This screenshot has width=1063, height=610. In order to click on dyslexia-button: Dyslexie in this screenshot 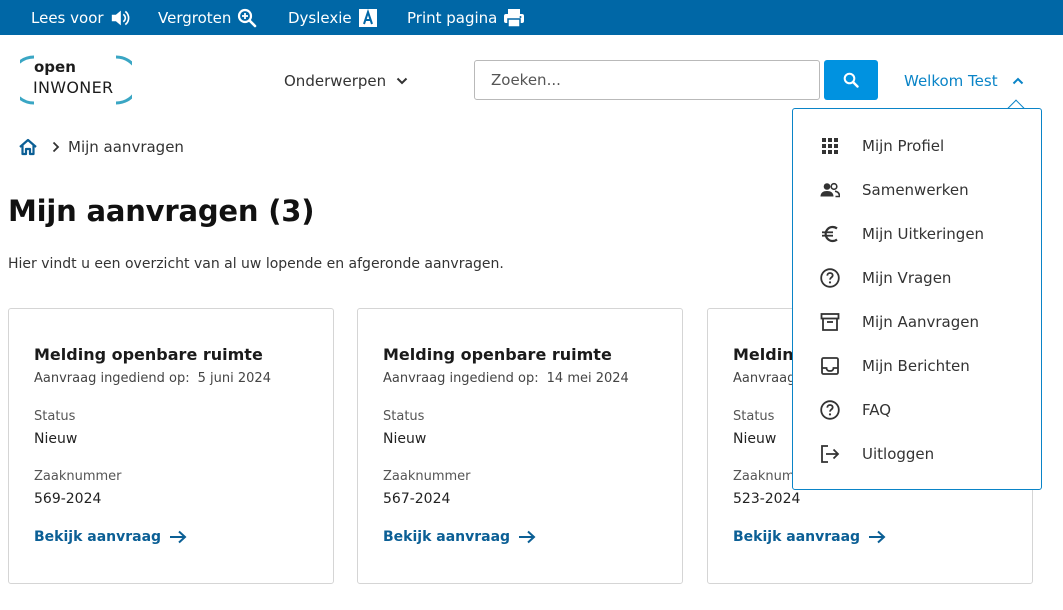, I will do `click(333, 17)`.